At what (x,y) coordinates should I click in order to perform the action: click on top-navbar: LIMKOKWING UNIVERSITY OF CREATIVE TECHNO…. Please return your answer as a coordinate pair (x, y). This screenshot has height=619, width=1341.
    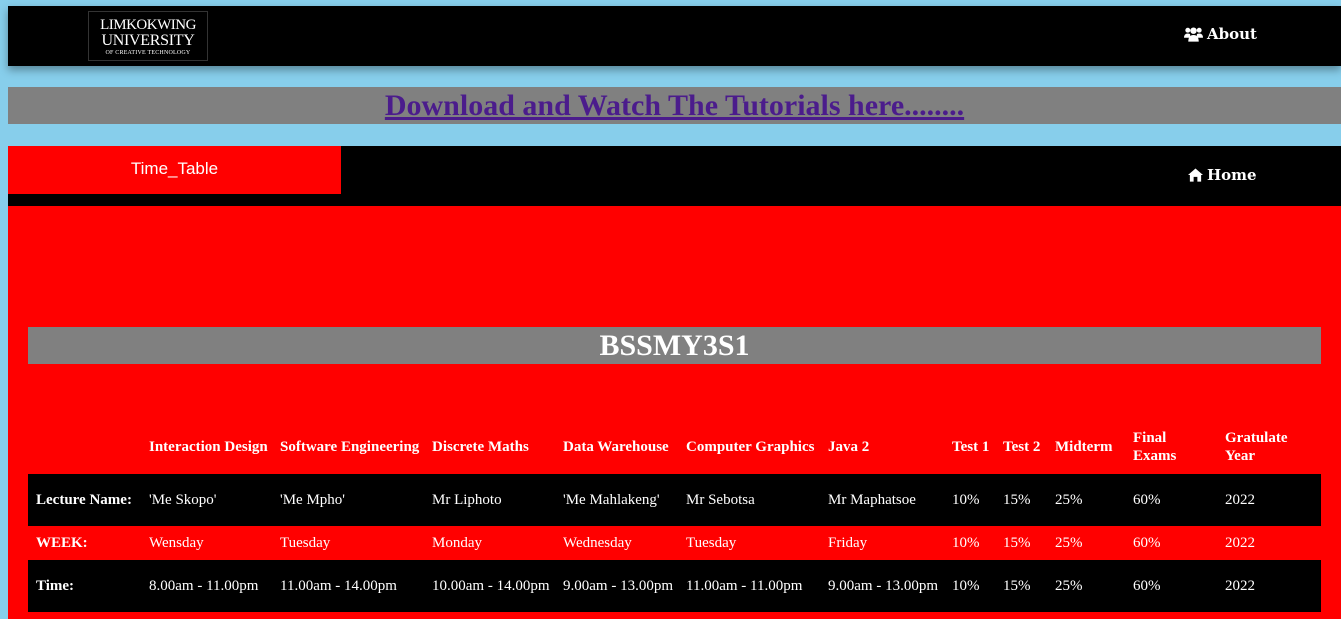
    Looking at the image, I should click on (674, 36).